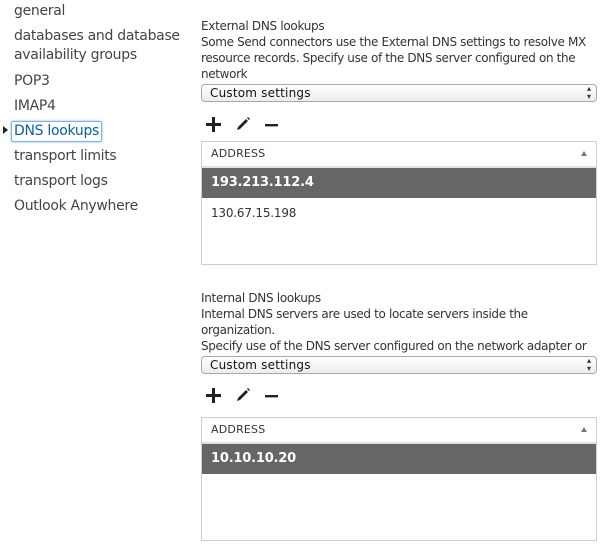 Image resolution: width=606 pixels, height=548 pixels. What do you see at coordinates (253, 458) in the screenshot?
I see `address-cell: 10.10.10.20` at bounding box center [253, 458].